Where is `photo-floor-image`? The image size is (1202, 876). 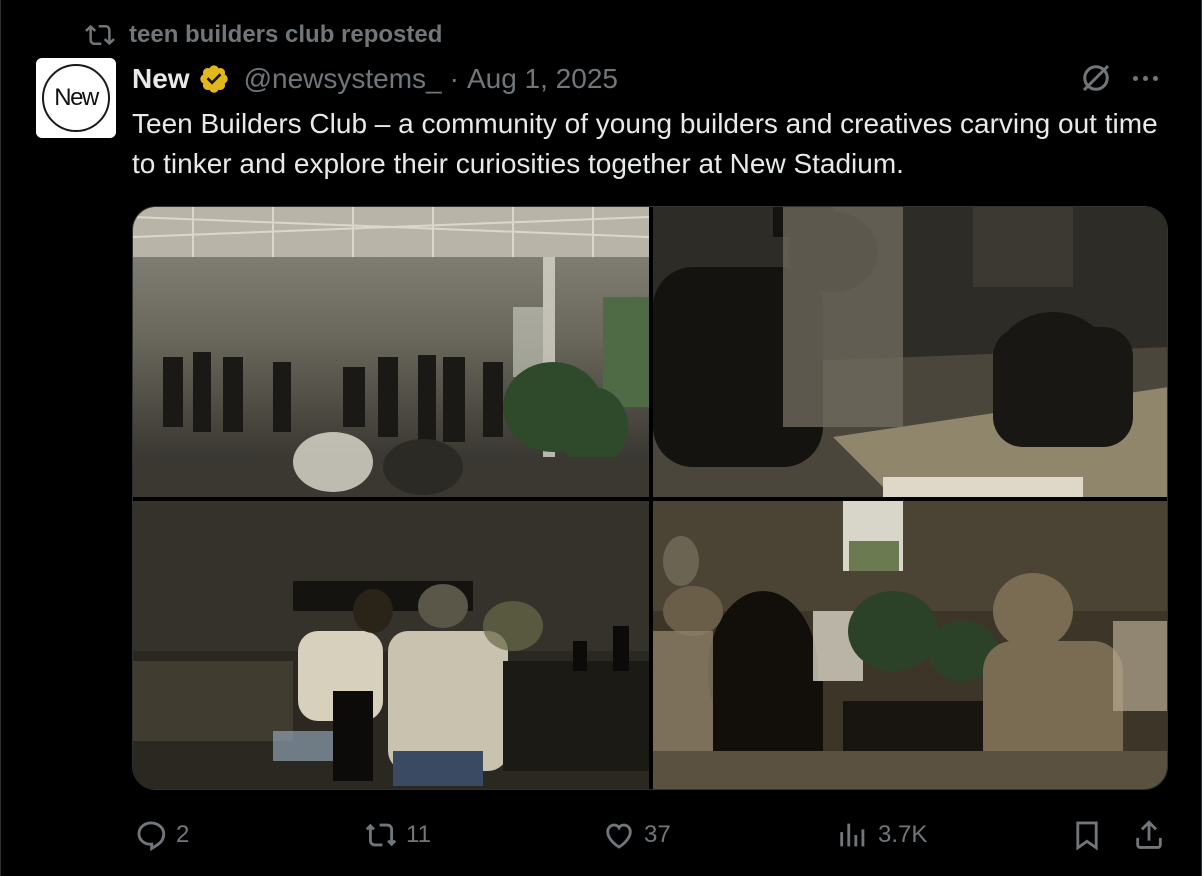 photo-floor-image is located at coordinates (910, 352).